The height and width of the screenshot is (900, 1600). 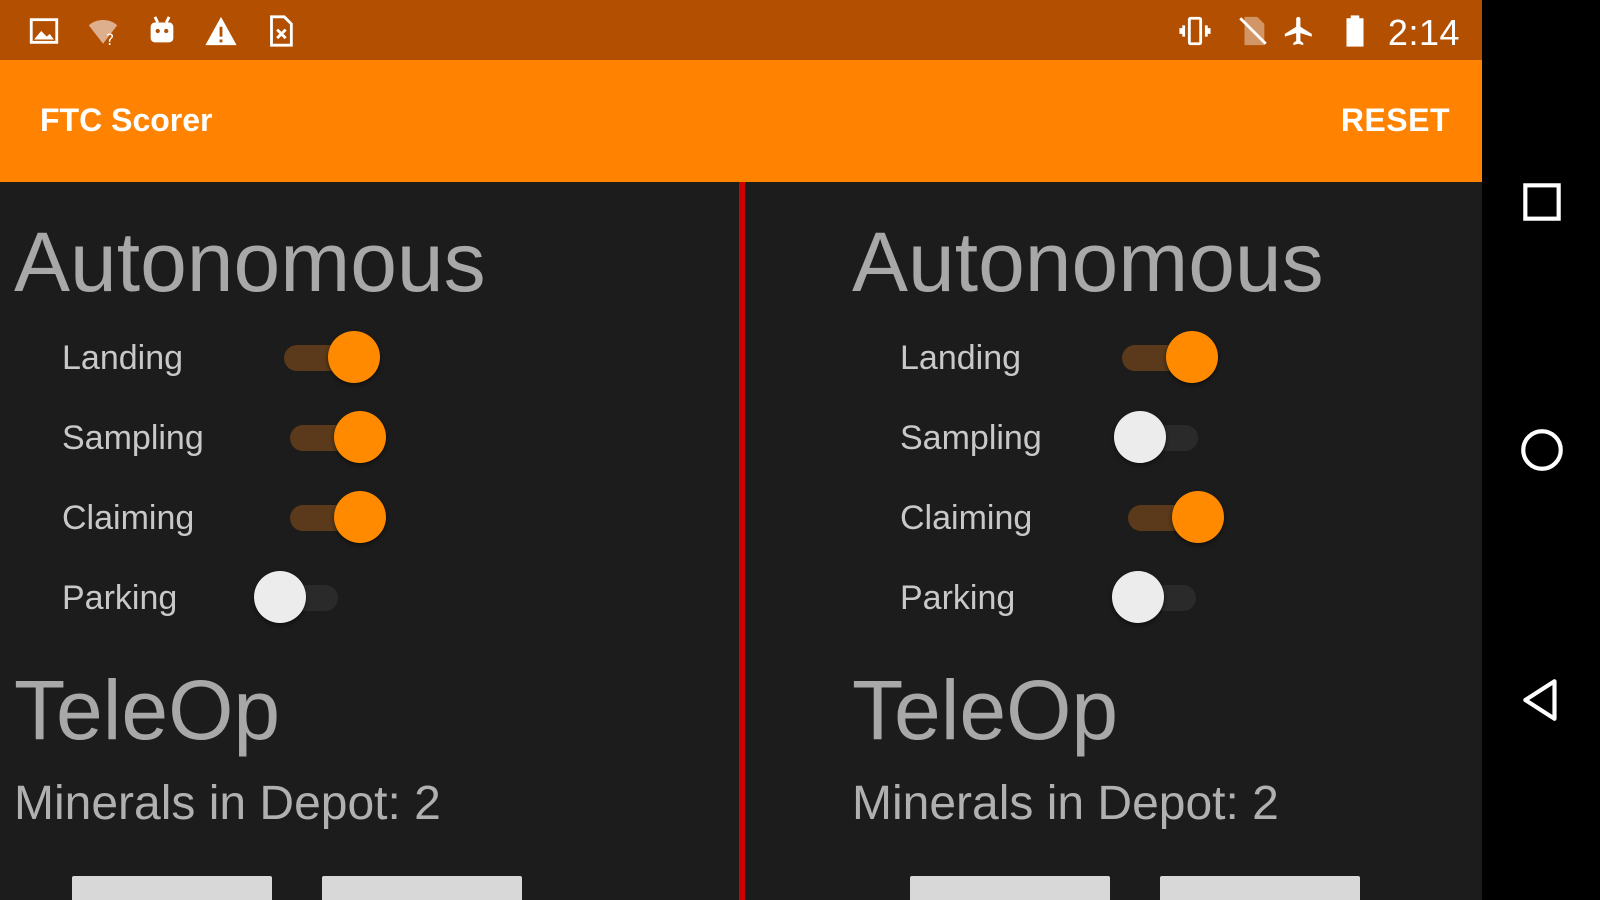 I want to click on wifi-question-icon: ?, so click(x=103, y=31).